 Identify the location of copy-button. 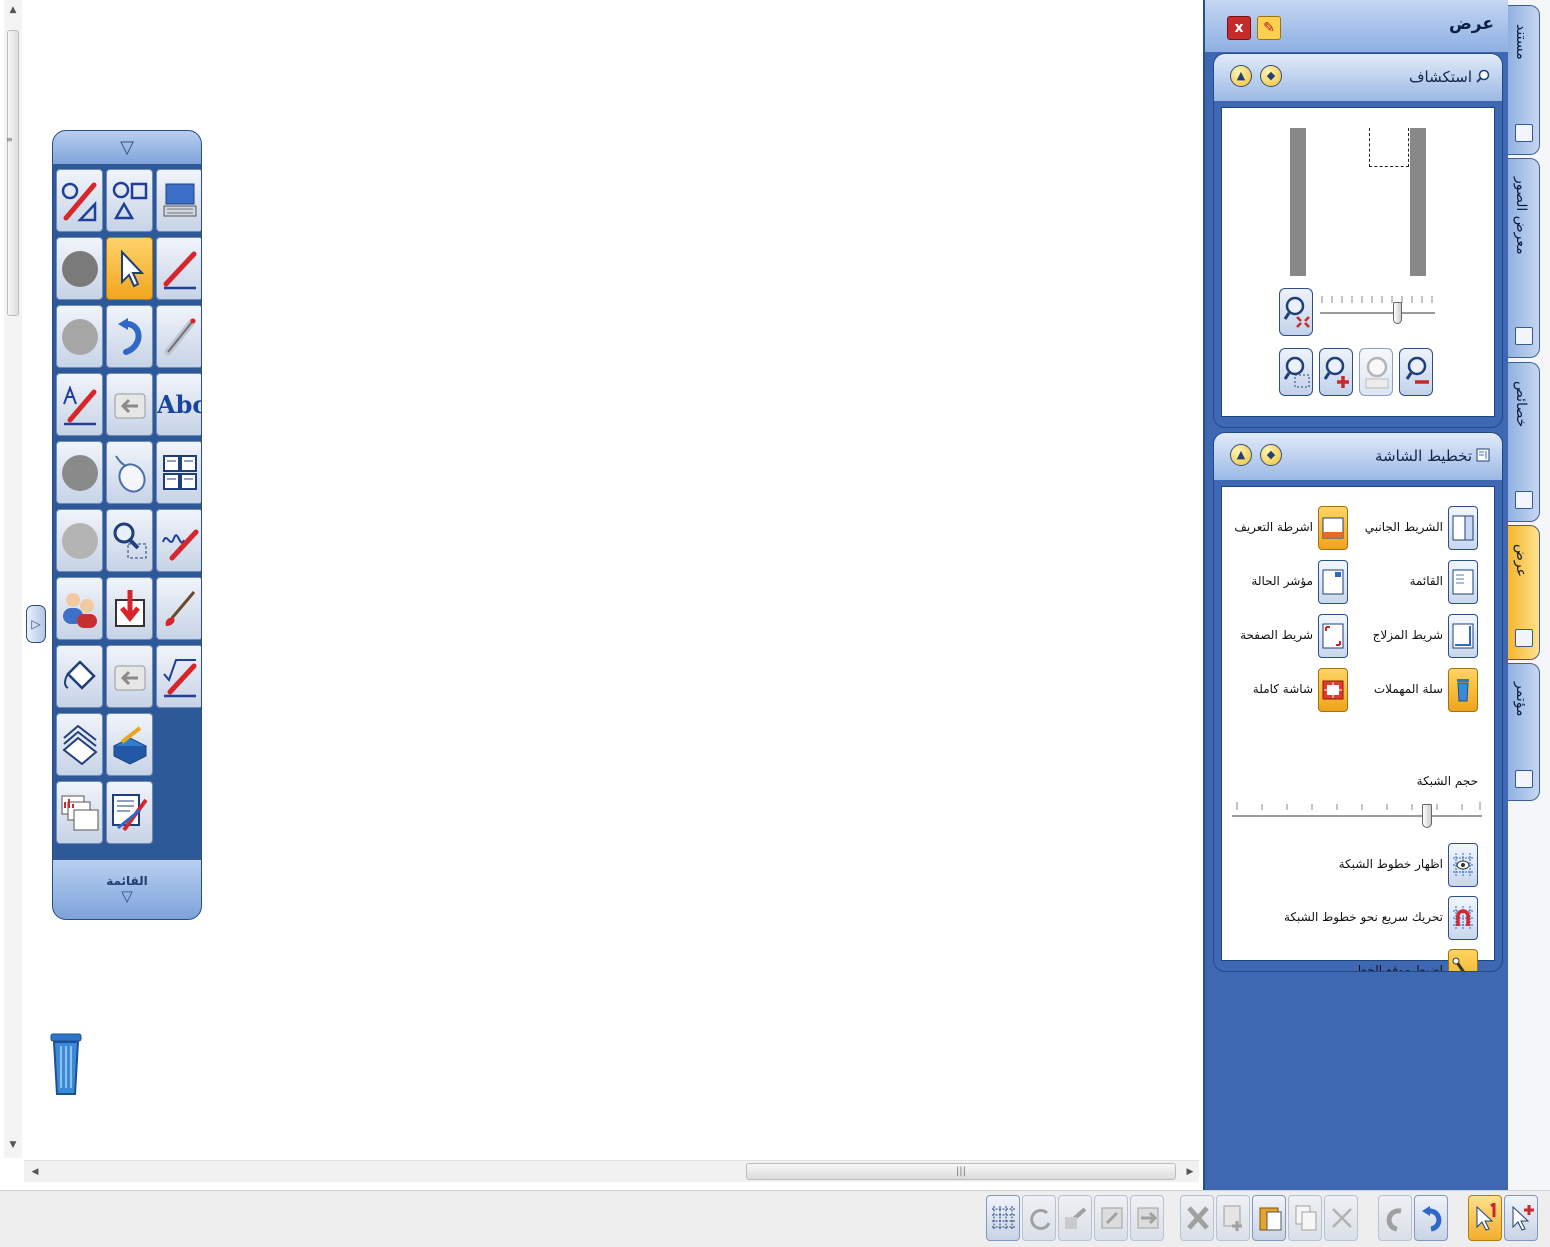
(1305, 1218).